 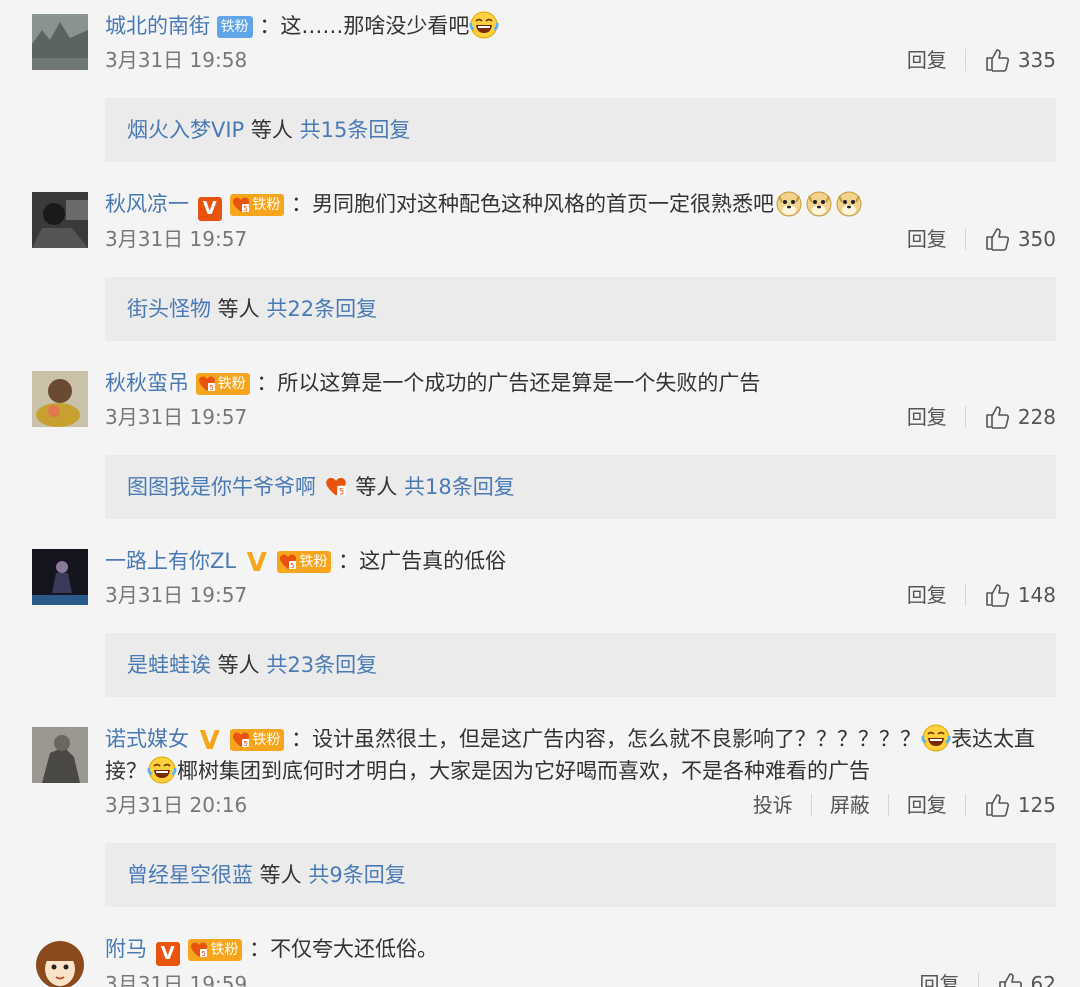 What do you see at coordinates (169, 309) in the screenshot?
I see `reply-username-link: 街头怪物` at bounding box center [169, 309].